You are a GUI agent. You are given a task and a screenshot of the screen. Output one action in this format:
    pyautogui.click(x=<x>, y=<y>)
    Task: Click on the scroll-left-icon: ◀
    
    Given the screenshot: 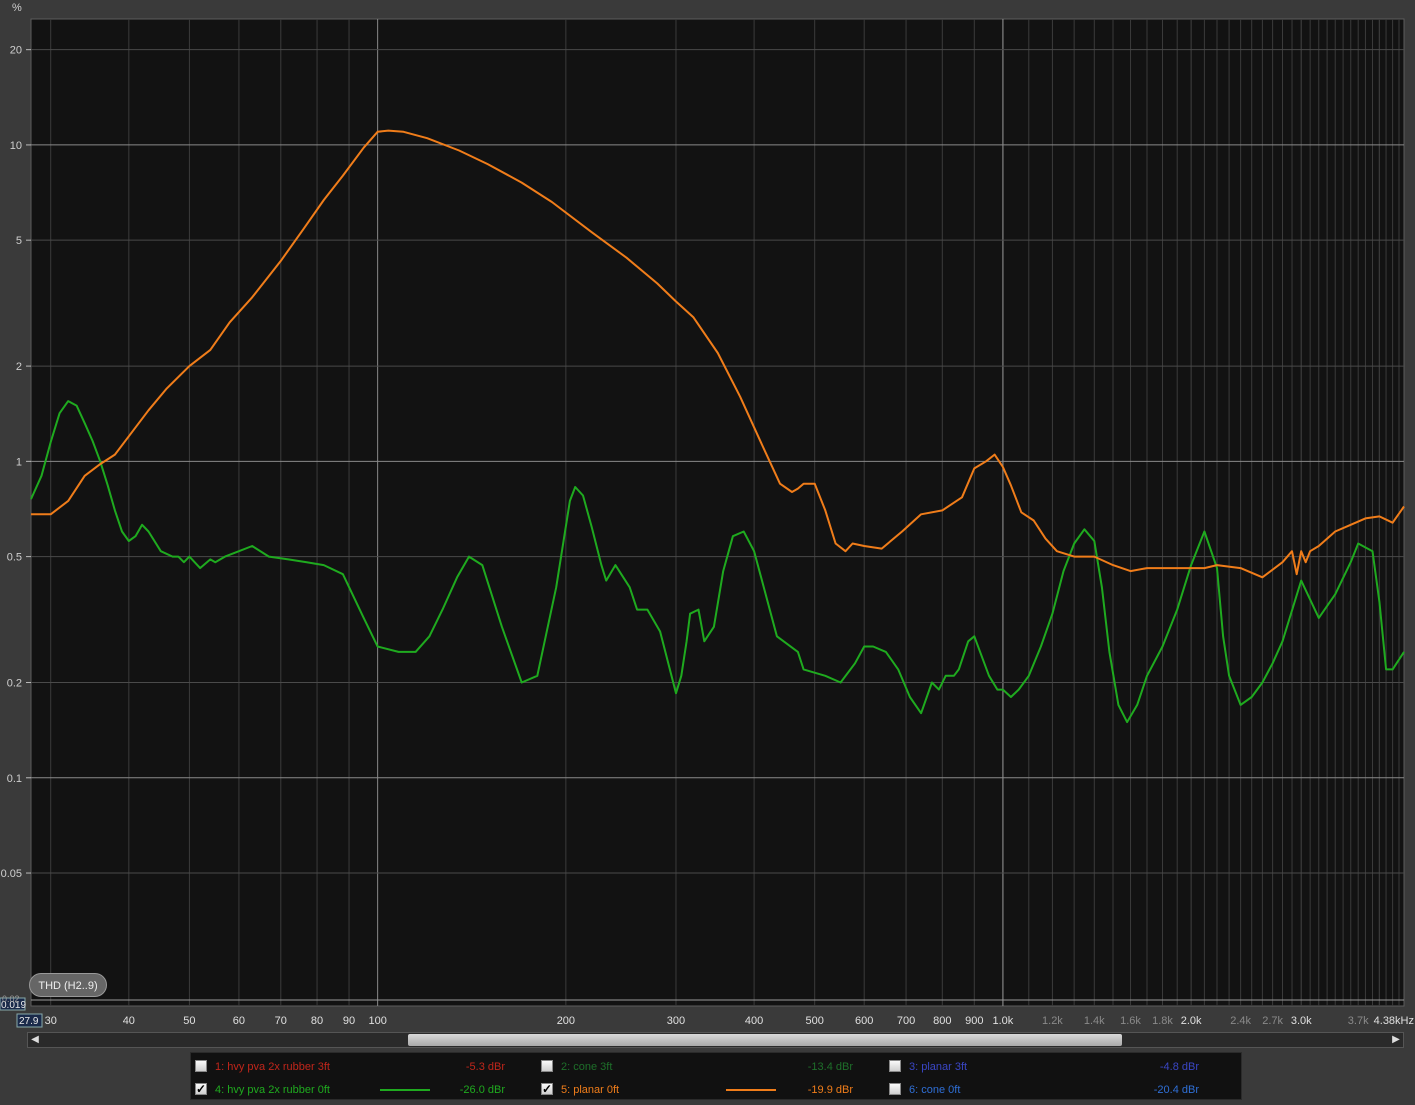 What is the action you would take?
    pyautogui.click(x=35, y=1040)
    